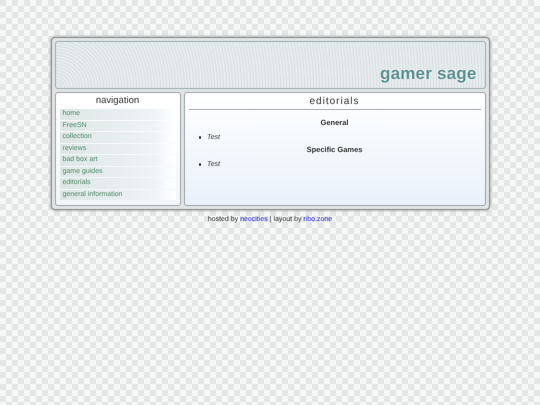  Describe the element at coordinates (334, 103) in the screenshot. I see `content-title: editorials` at that location.